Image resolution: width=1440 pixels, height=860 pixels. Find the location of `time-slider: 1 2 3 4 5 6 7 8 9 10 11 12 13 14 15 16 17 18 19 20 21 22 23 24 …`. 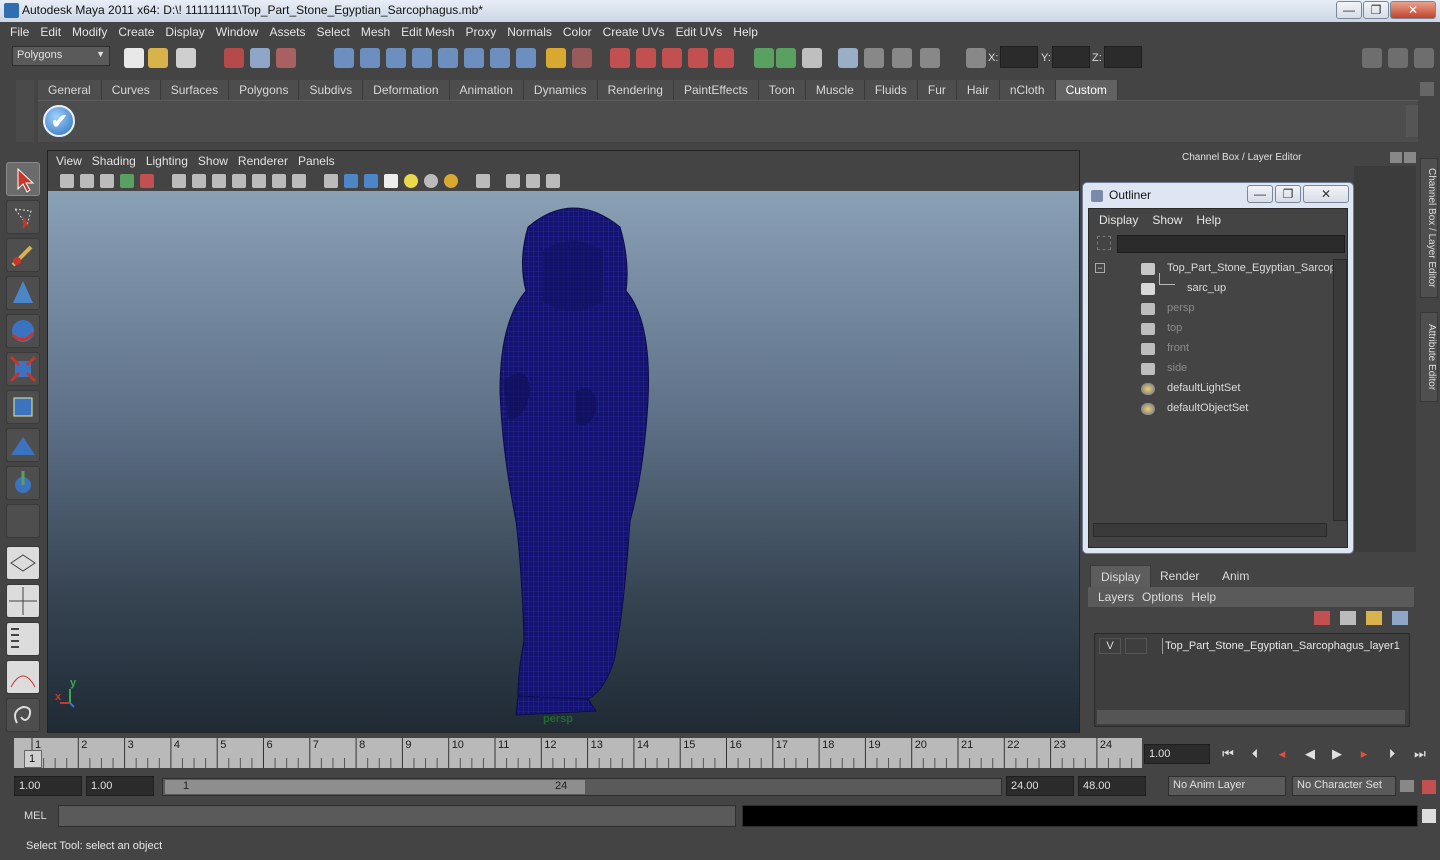

time-slider: 1 2 3 4 5 6 7 8 9 10 11 12 13 14 15 16 17 18 19 20 21 22 23 24 … is located at coordinates (578, 753).